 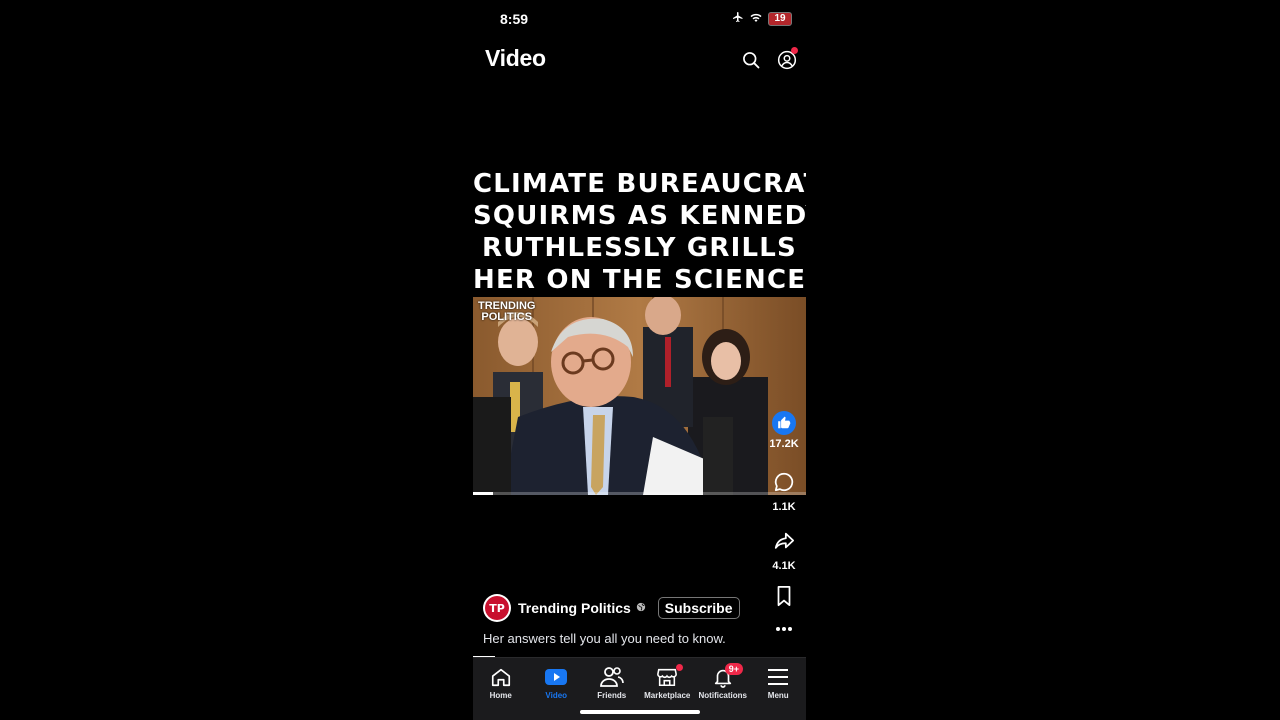 What do you see at coordinates (483, 493) in the screenshot?
I see `video-progress-fill` at bounding box center [483, 493].